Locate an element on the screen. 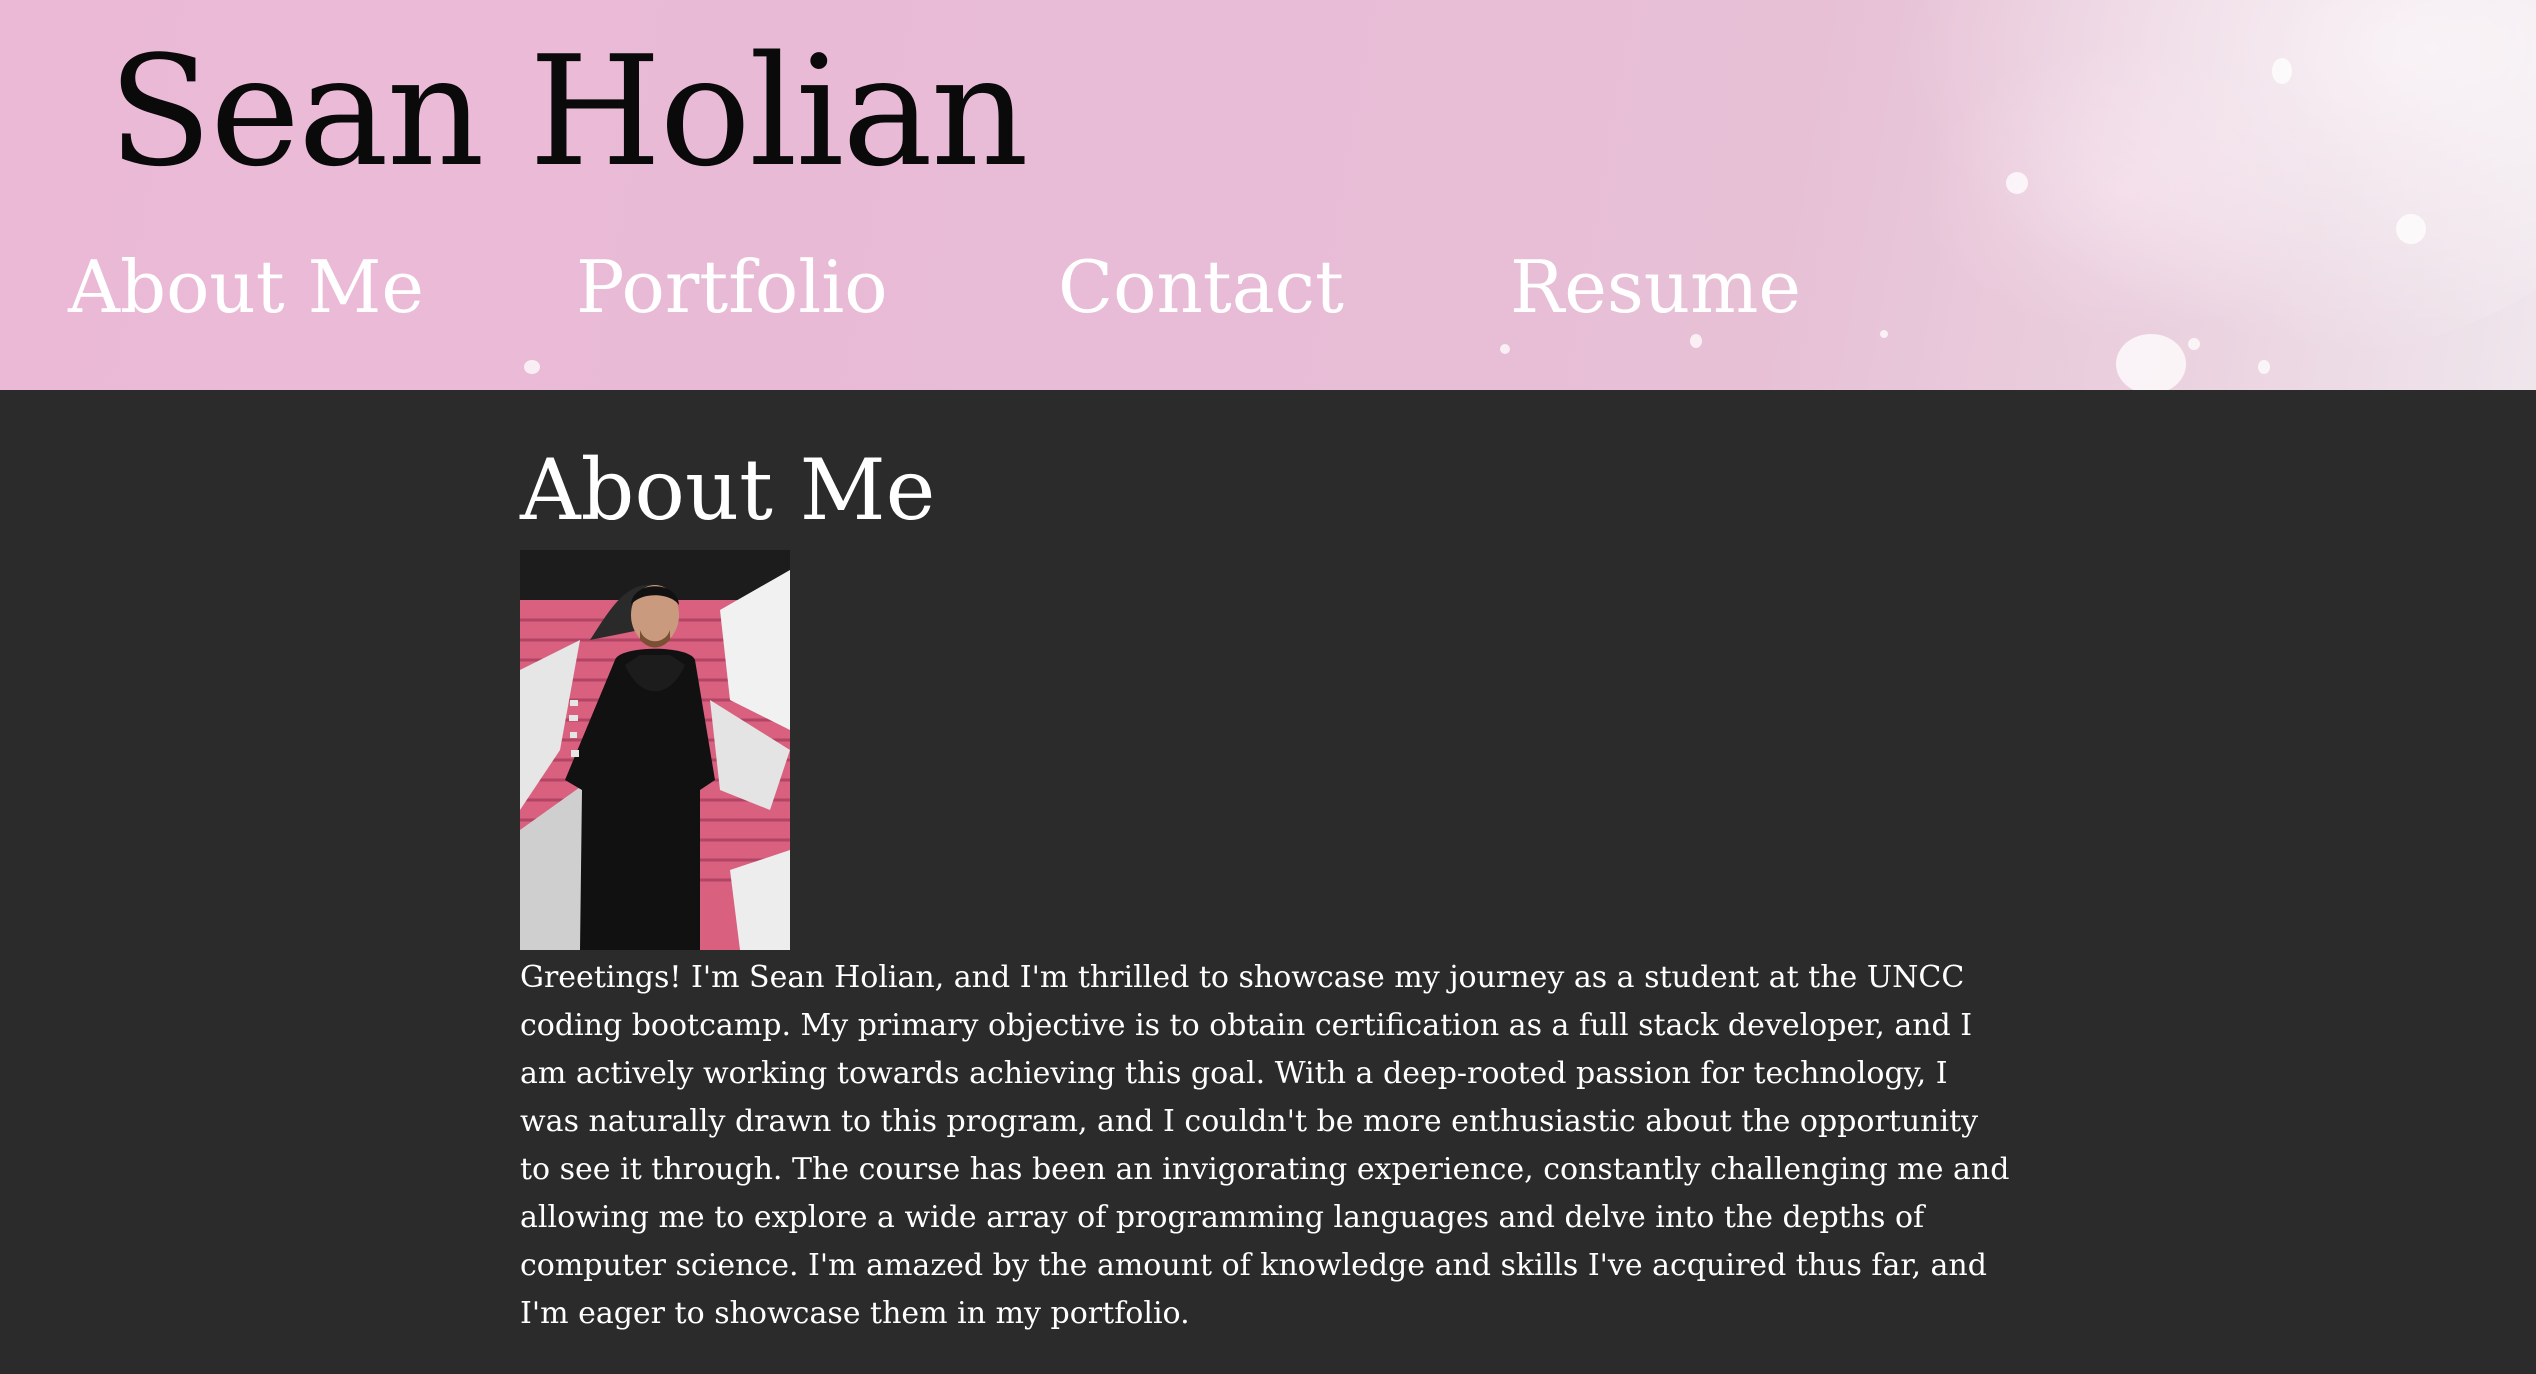 This screenshot has width=2536, height=1374. main-nav: About Me Portfolio Contact Resume is located at coordinates (950, 294).